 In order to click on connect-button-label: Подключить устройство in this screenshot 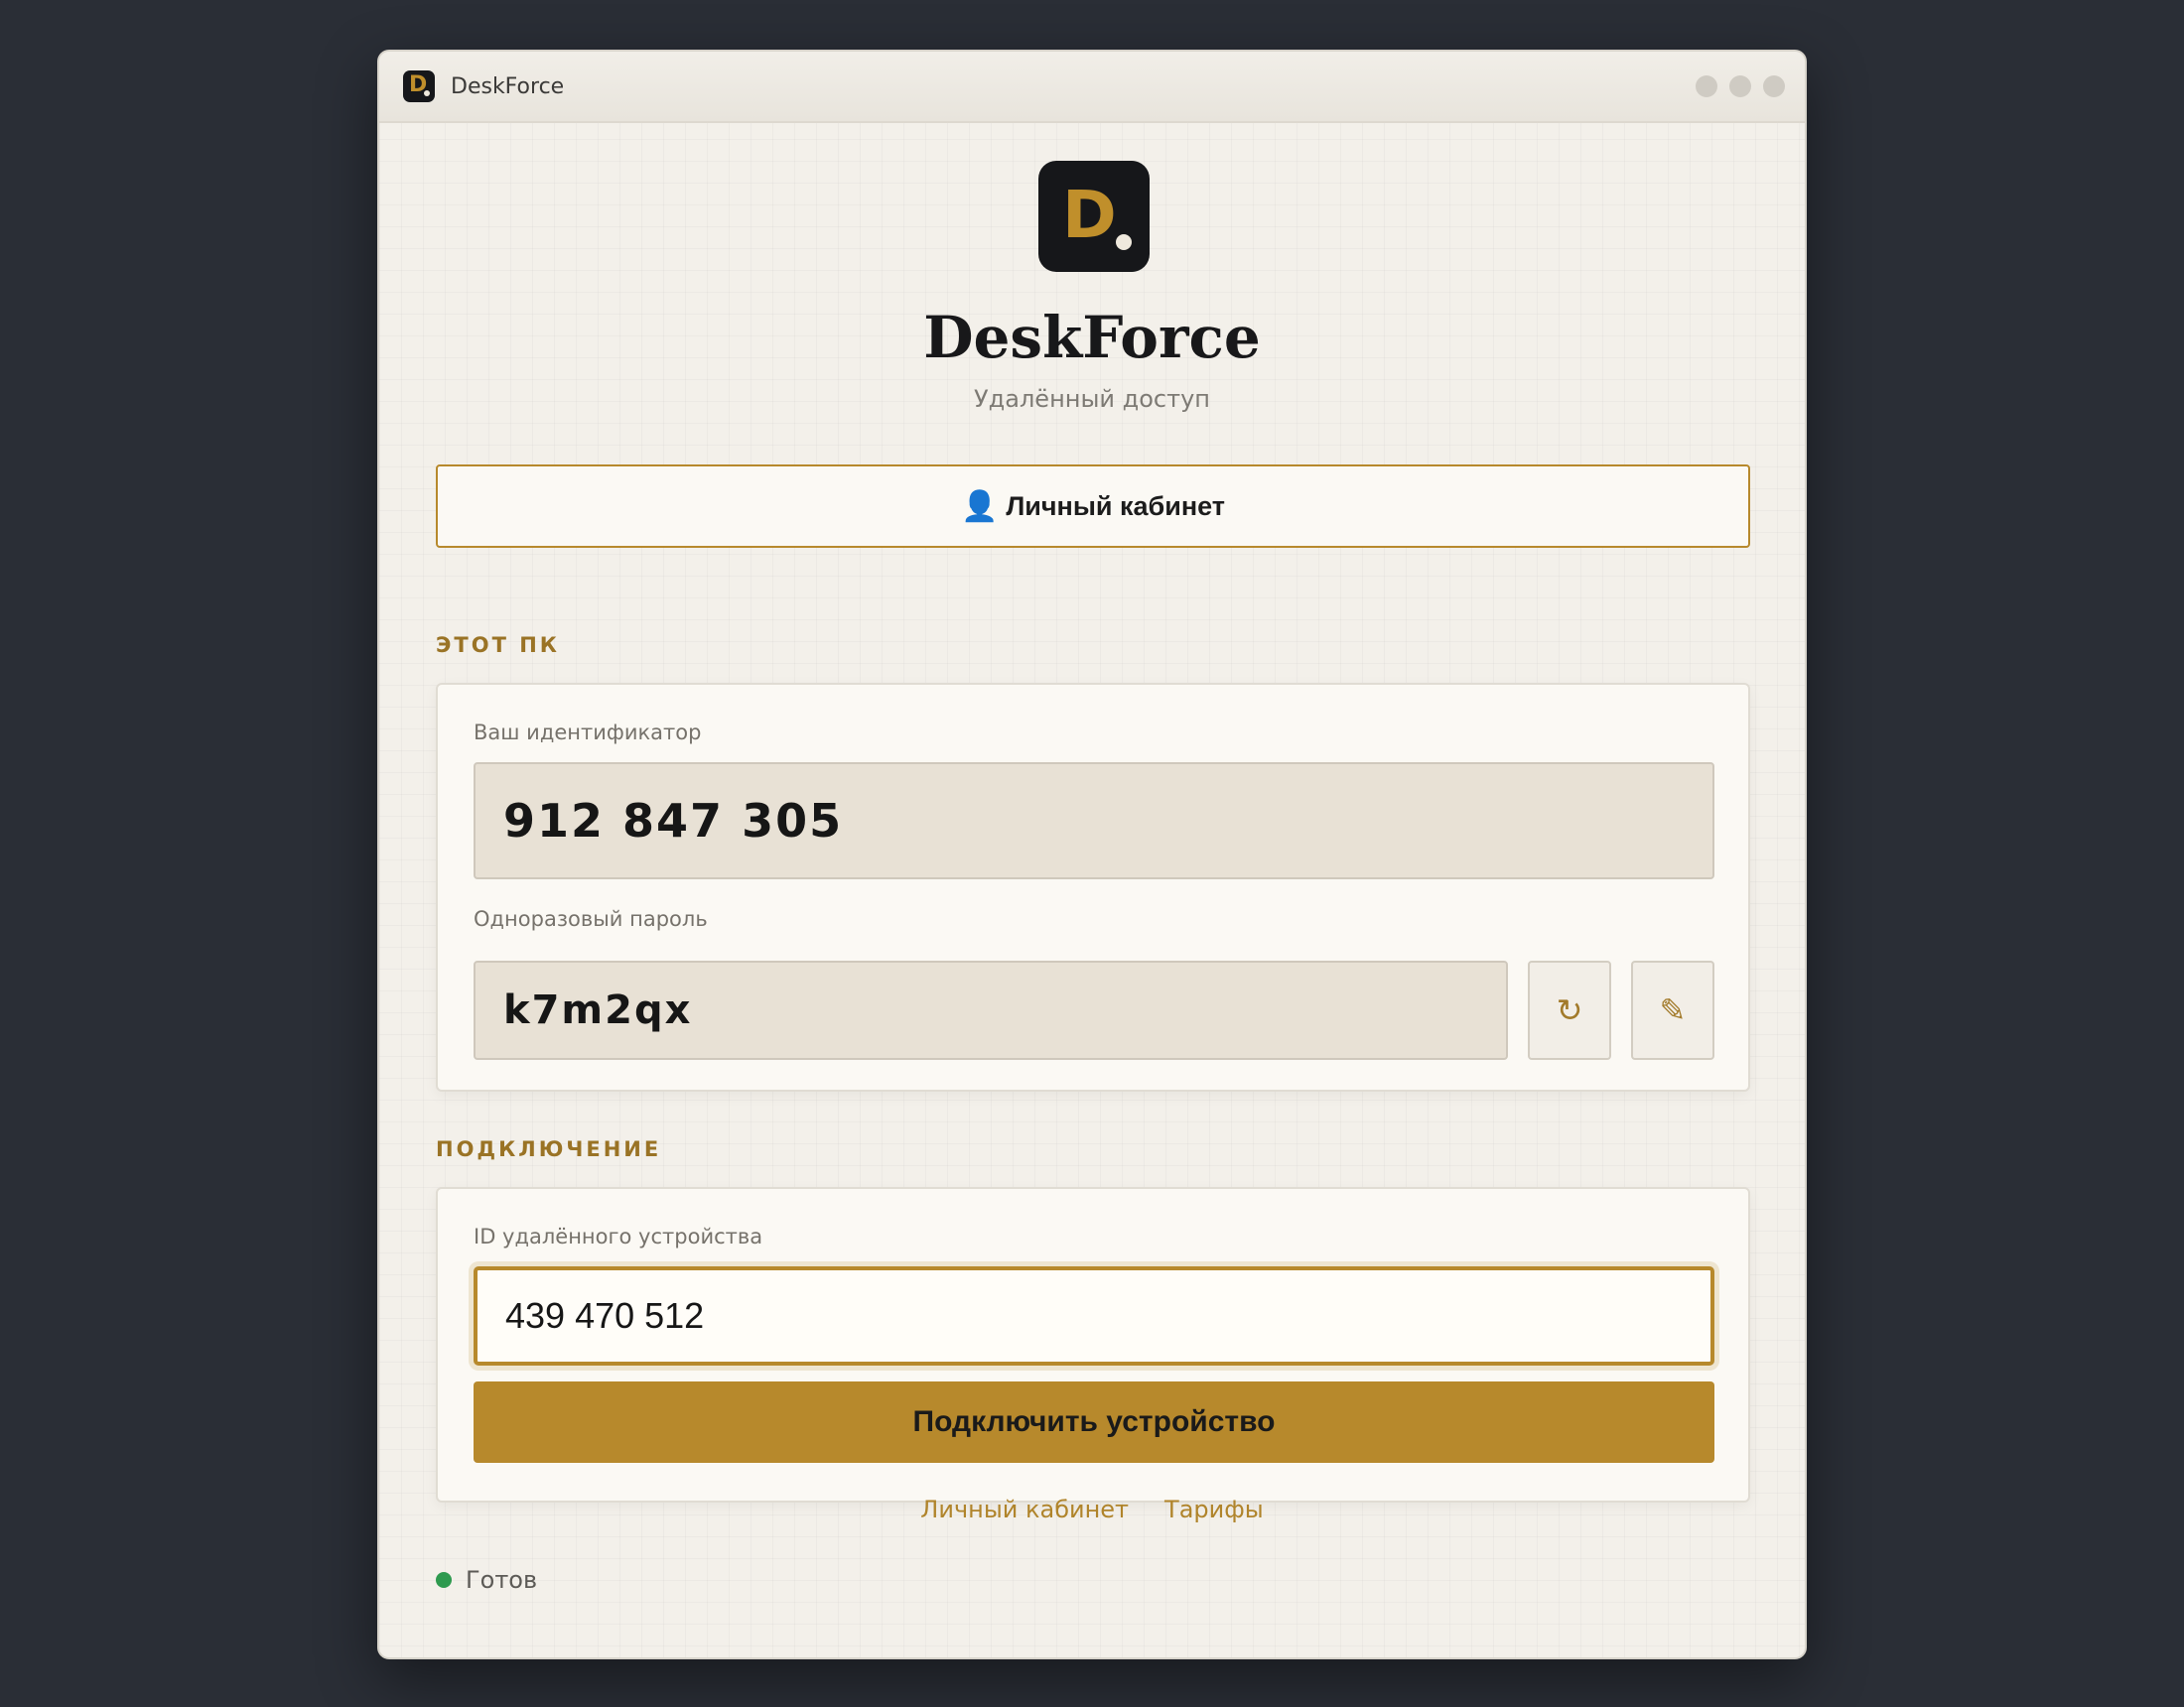, I will do `click(1094, 1421)`.